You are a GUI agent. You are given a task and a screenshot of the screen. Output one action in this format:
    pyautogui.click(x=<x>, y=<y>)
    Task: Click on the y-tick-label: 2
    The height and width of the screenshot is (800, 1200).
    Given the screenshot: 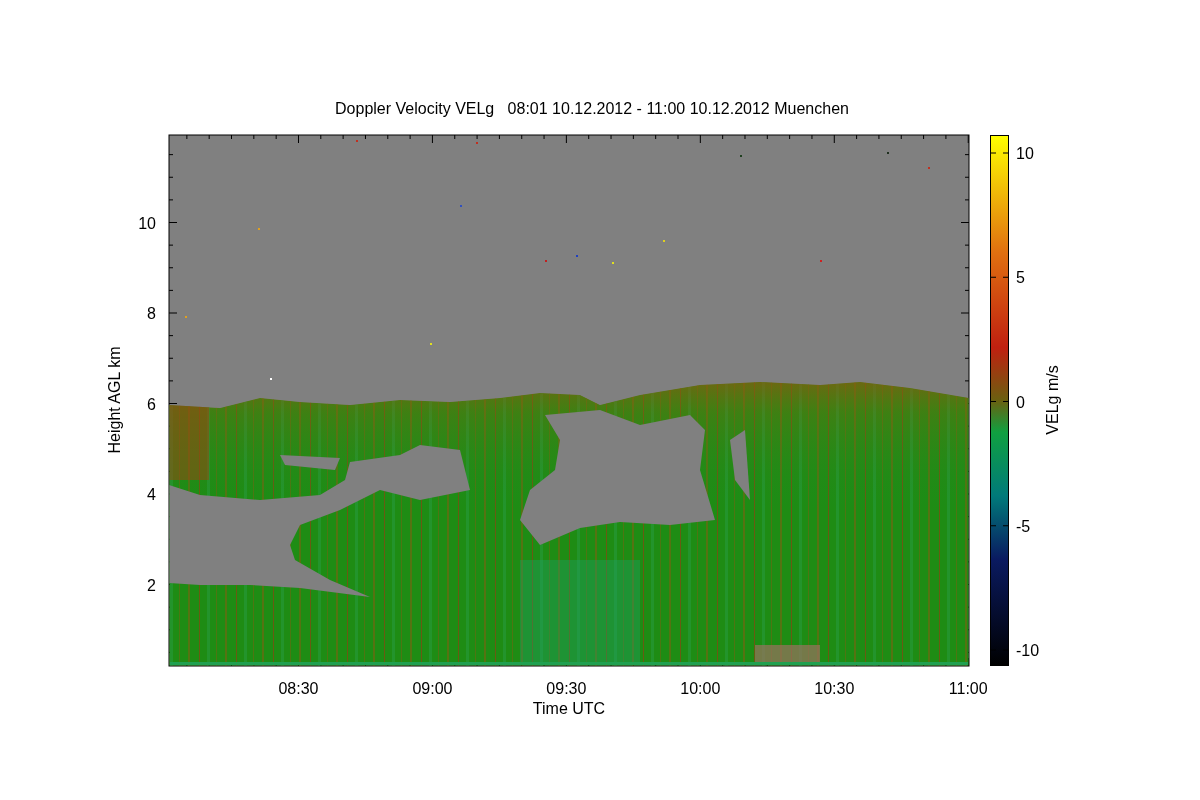 What is the action you would take?
    pyautogui.click(x=151, y=585)
    